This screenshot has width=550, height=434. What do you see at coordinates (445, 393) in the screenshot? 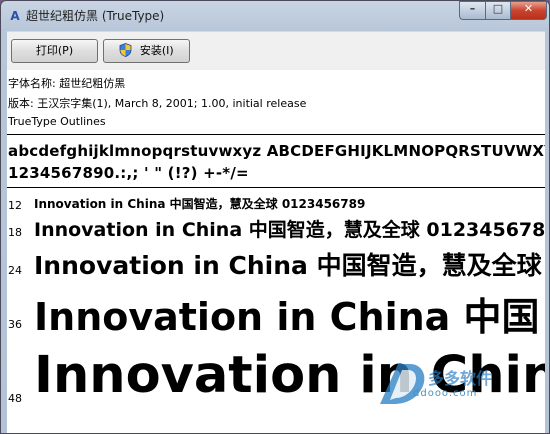
I see `watermark-text: ddooo.com` at bounding box center [445, 393].